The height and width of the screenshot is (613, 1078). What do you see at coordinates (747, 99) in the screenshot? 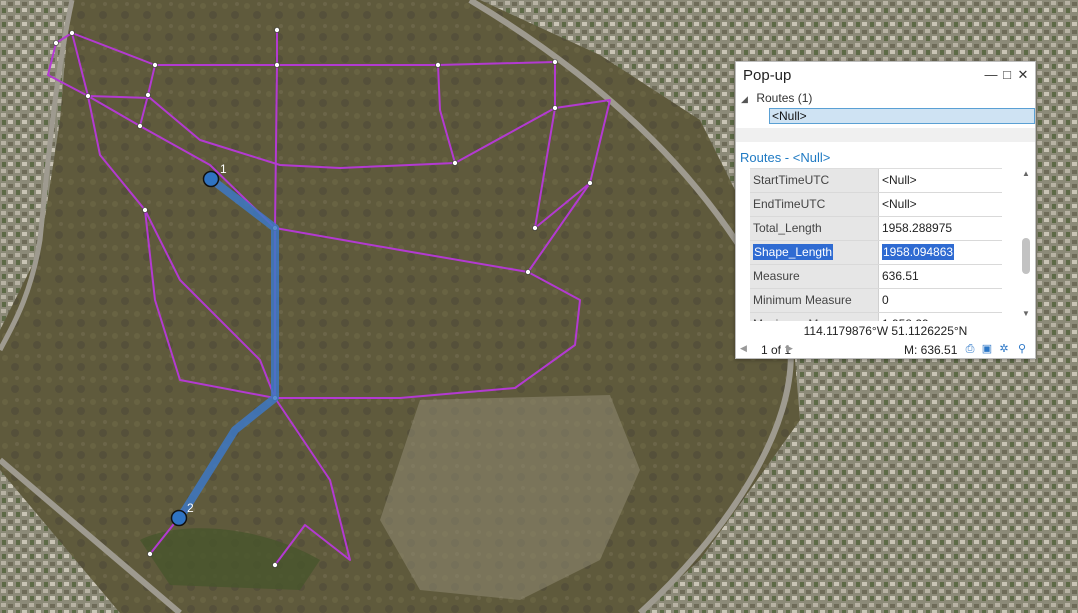
I see `collapse-arrow-icon: ◢` at bounding box center [747, 99].